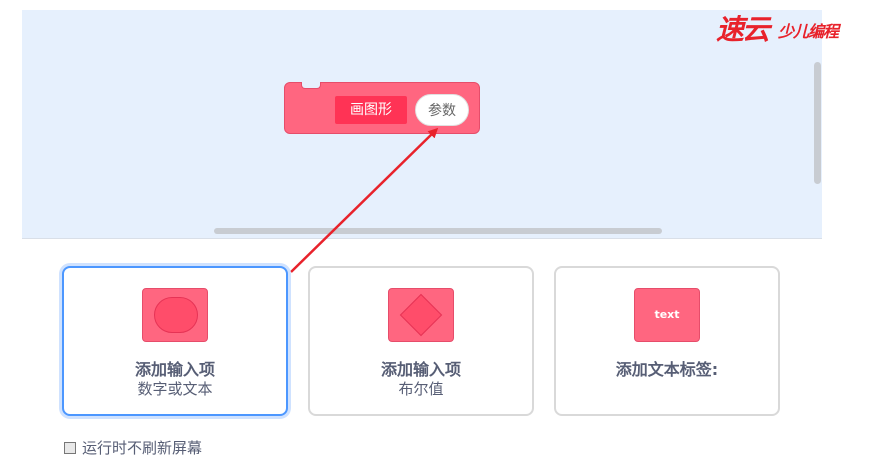  I want to click on text-label-icon: text, so click(667, 315).